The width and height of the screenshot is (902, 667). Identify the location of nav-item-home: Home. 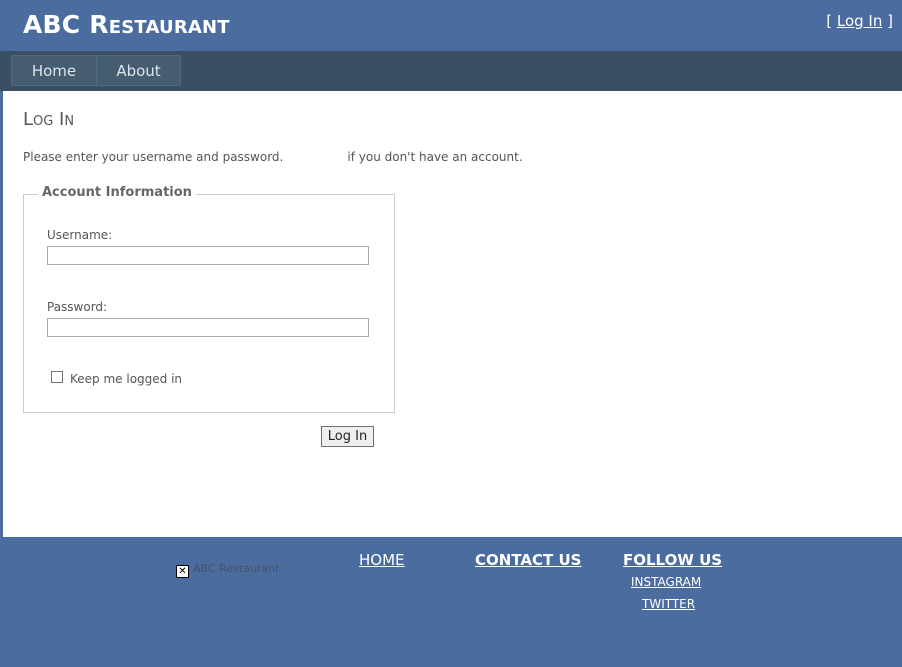
(54, 70).